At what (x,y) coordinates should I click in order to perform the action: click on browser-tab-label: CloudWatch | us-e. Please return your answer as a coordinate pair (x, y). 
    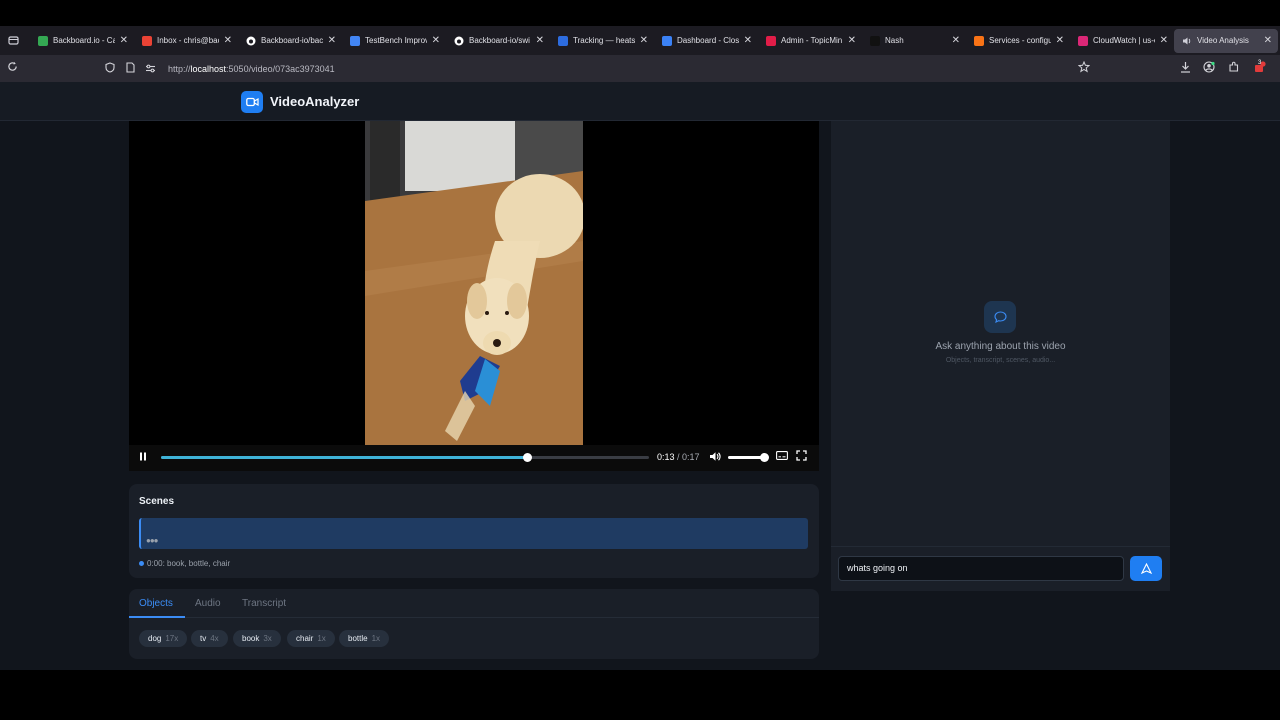
    Looking at the image, I should click on (1124, 40).